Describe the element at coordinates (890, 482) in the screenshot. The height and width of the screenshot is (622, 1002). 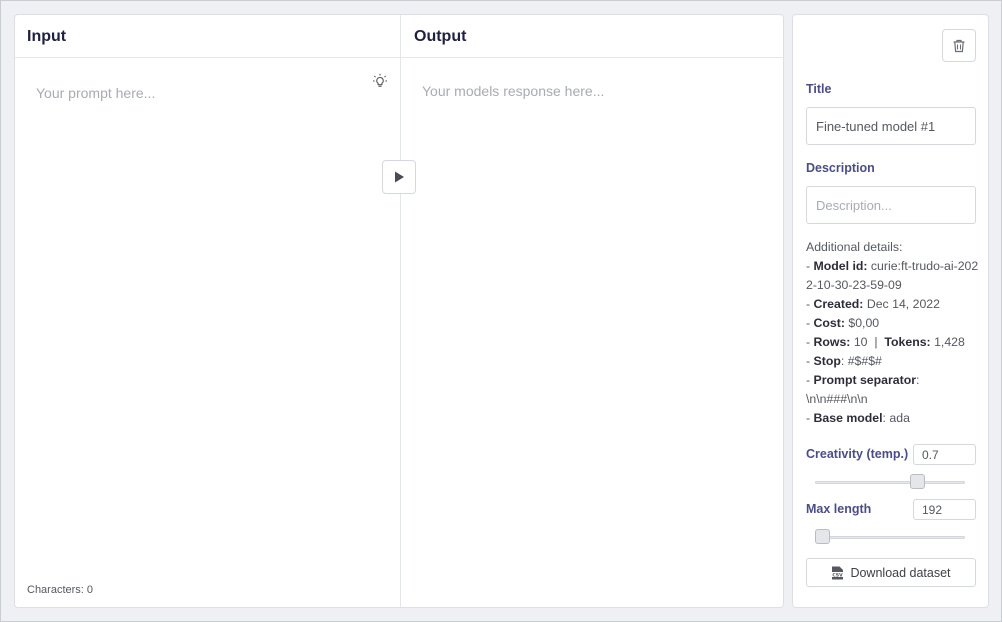
I see `creativity-slider` at that location.